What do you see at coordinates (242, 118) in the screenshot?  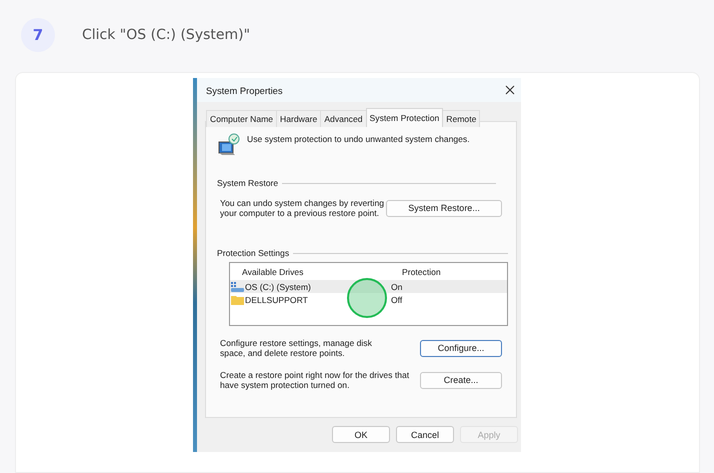 I see `tab: Computer Name` at bounding box center [242, 118].